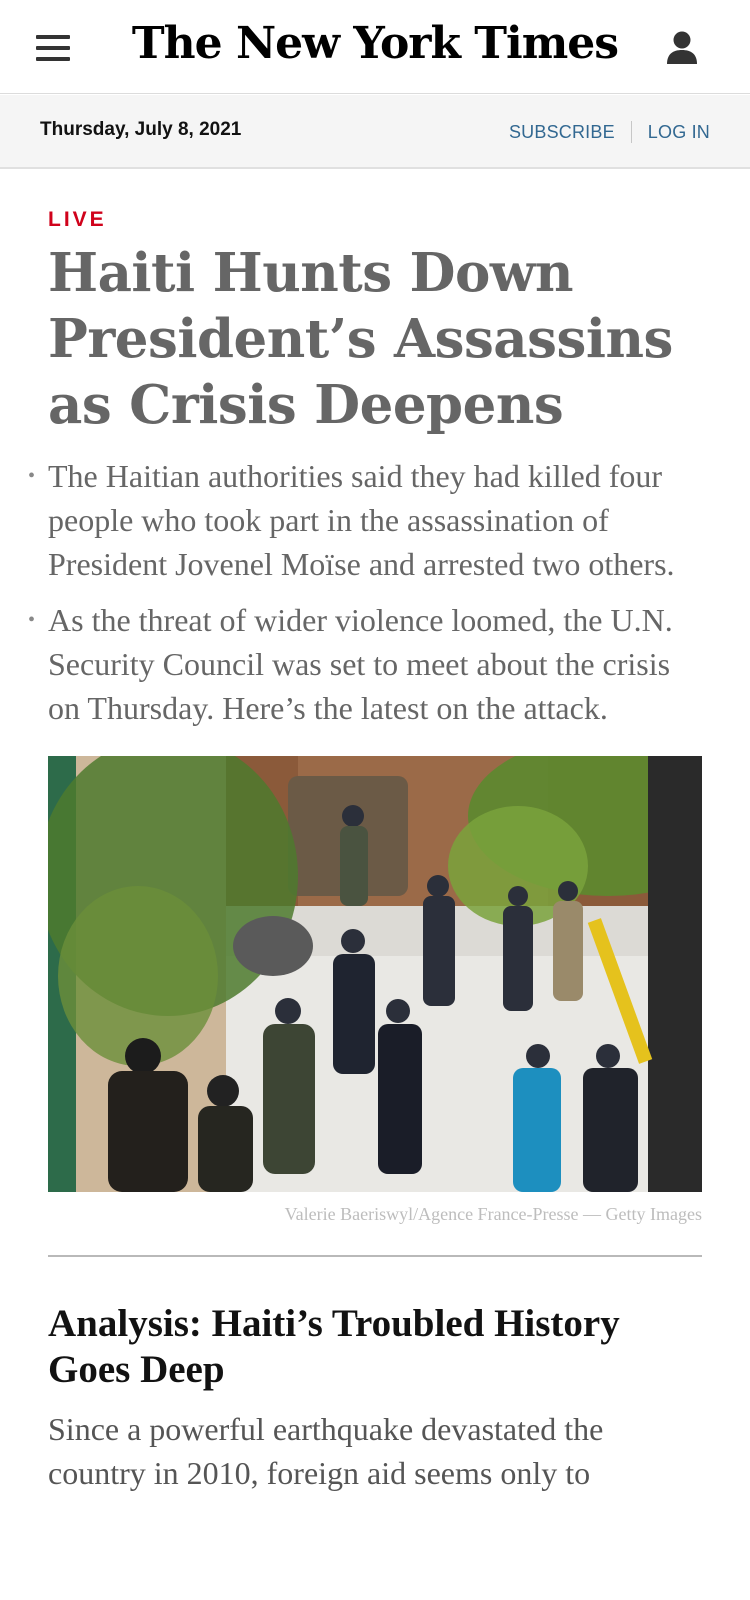 The image size is (750, 1600). What do you see at coordinates (375, 132) in the screenshot?
I see `date-bar: Thursday, July 8, 2021 SUBSCRIBE LOG IN` at bounding box center [375, 132].